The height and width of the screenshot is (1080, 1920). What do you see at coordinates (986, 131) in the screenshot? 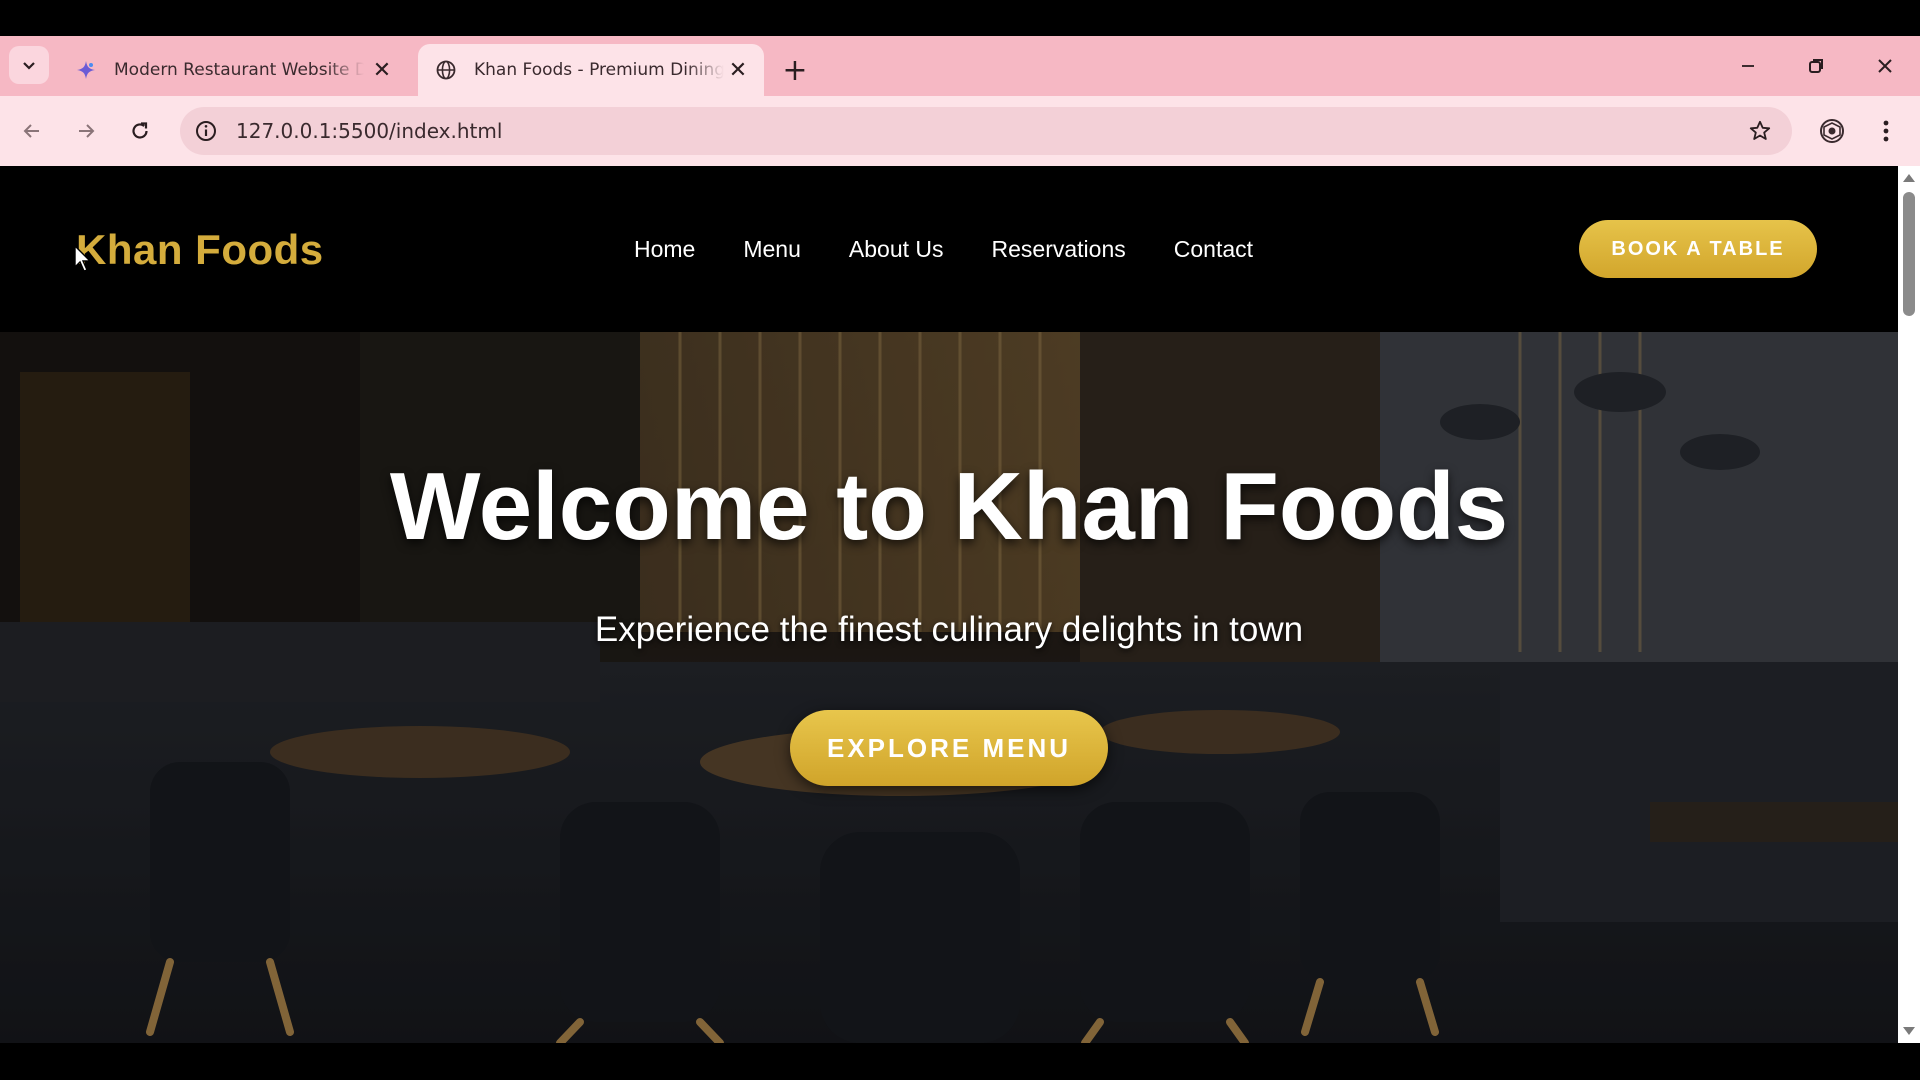
I see `address-bar: 127.0.0.1:5500/index.html` at bounding box center [986, 131].